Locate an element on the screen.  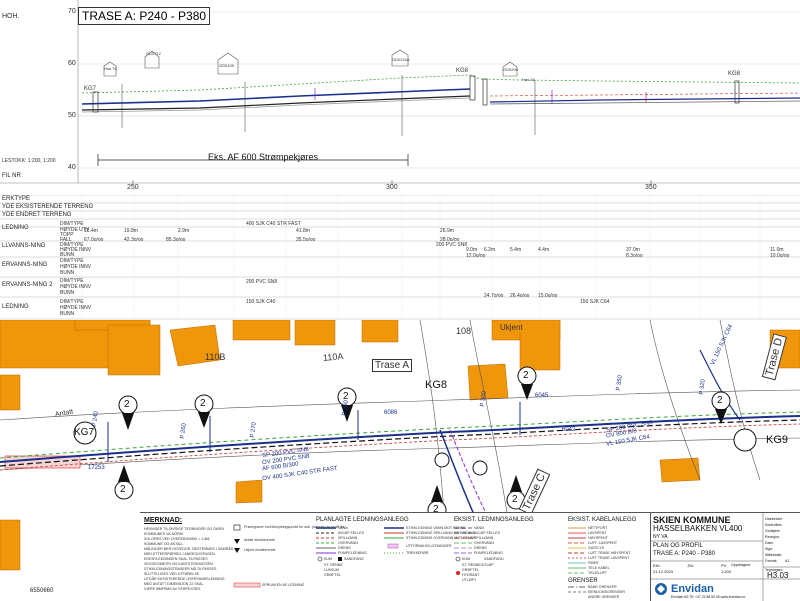
firm-logo-text: Envidan is located at coordinates (692, 589).